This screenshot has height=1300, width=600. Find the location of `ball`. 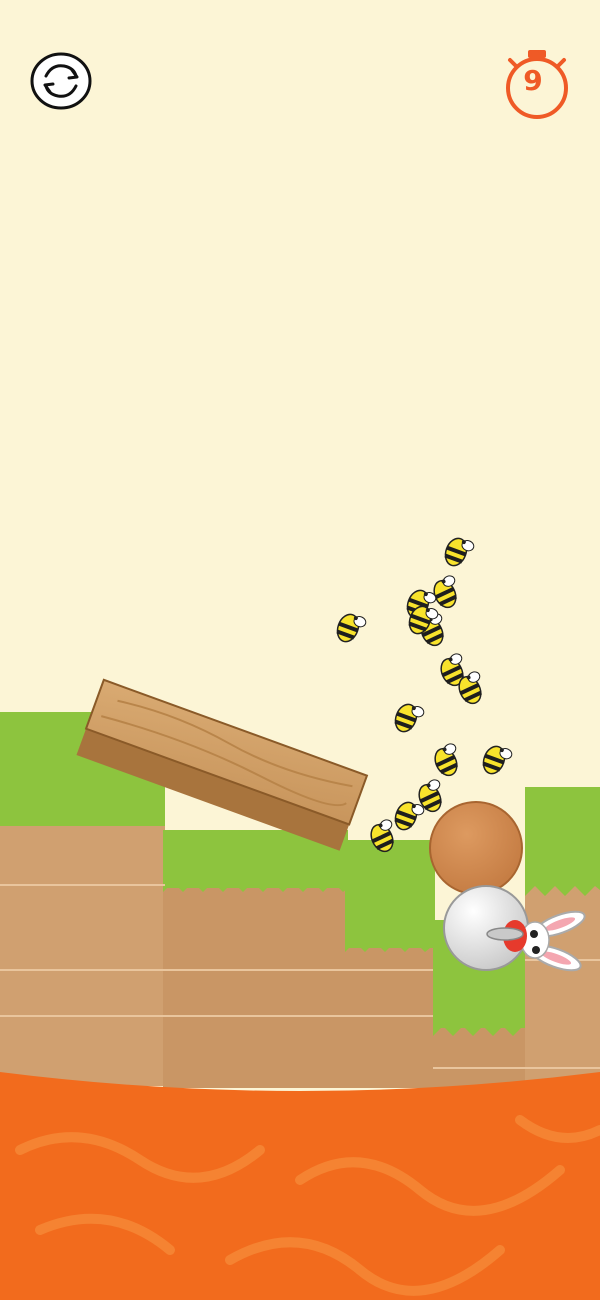

ball is located at coordinates (476, 848).